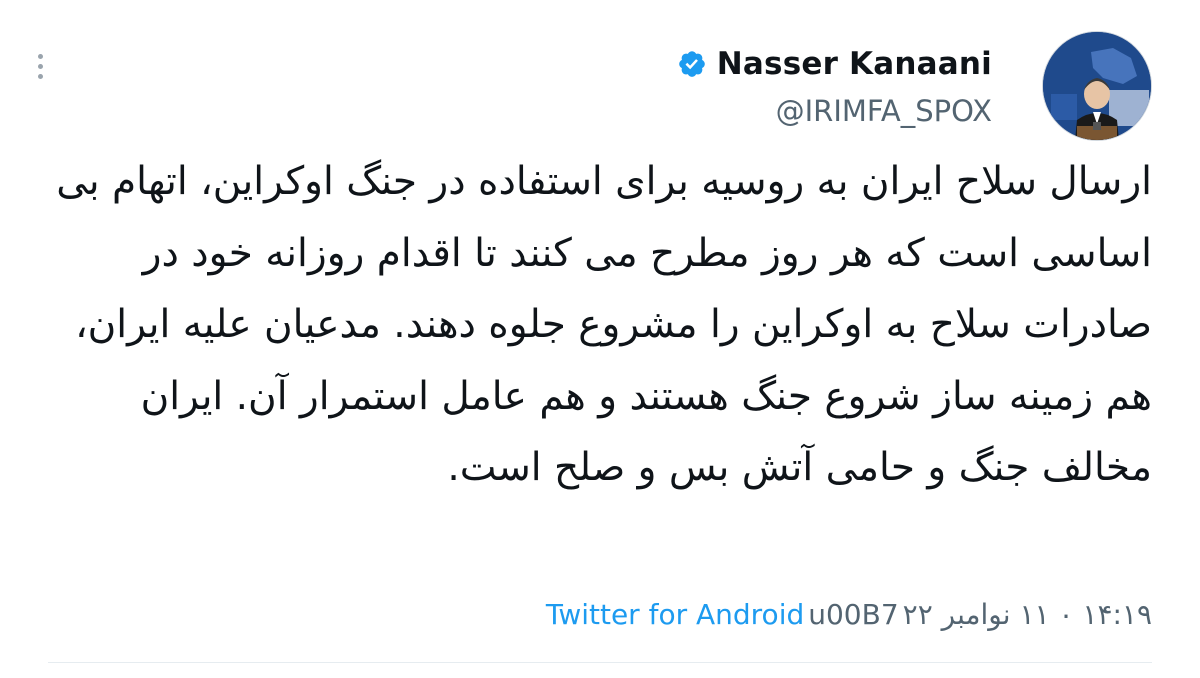  I want to click on author-name-row: Nasser Kanaani, so click(834, 64).